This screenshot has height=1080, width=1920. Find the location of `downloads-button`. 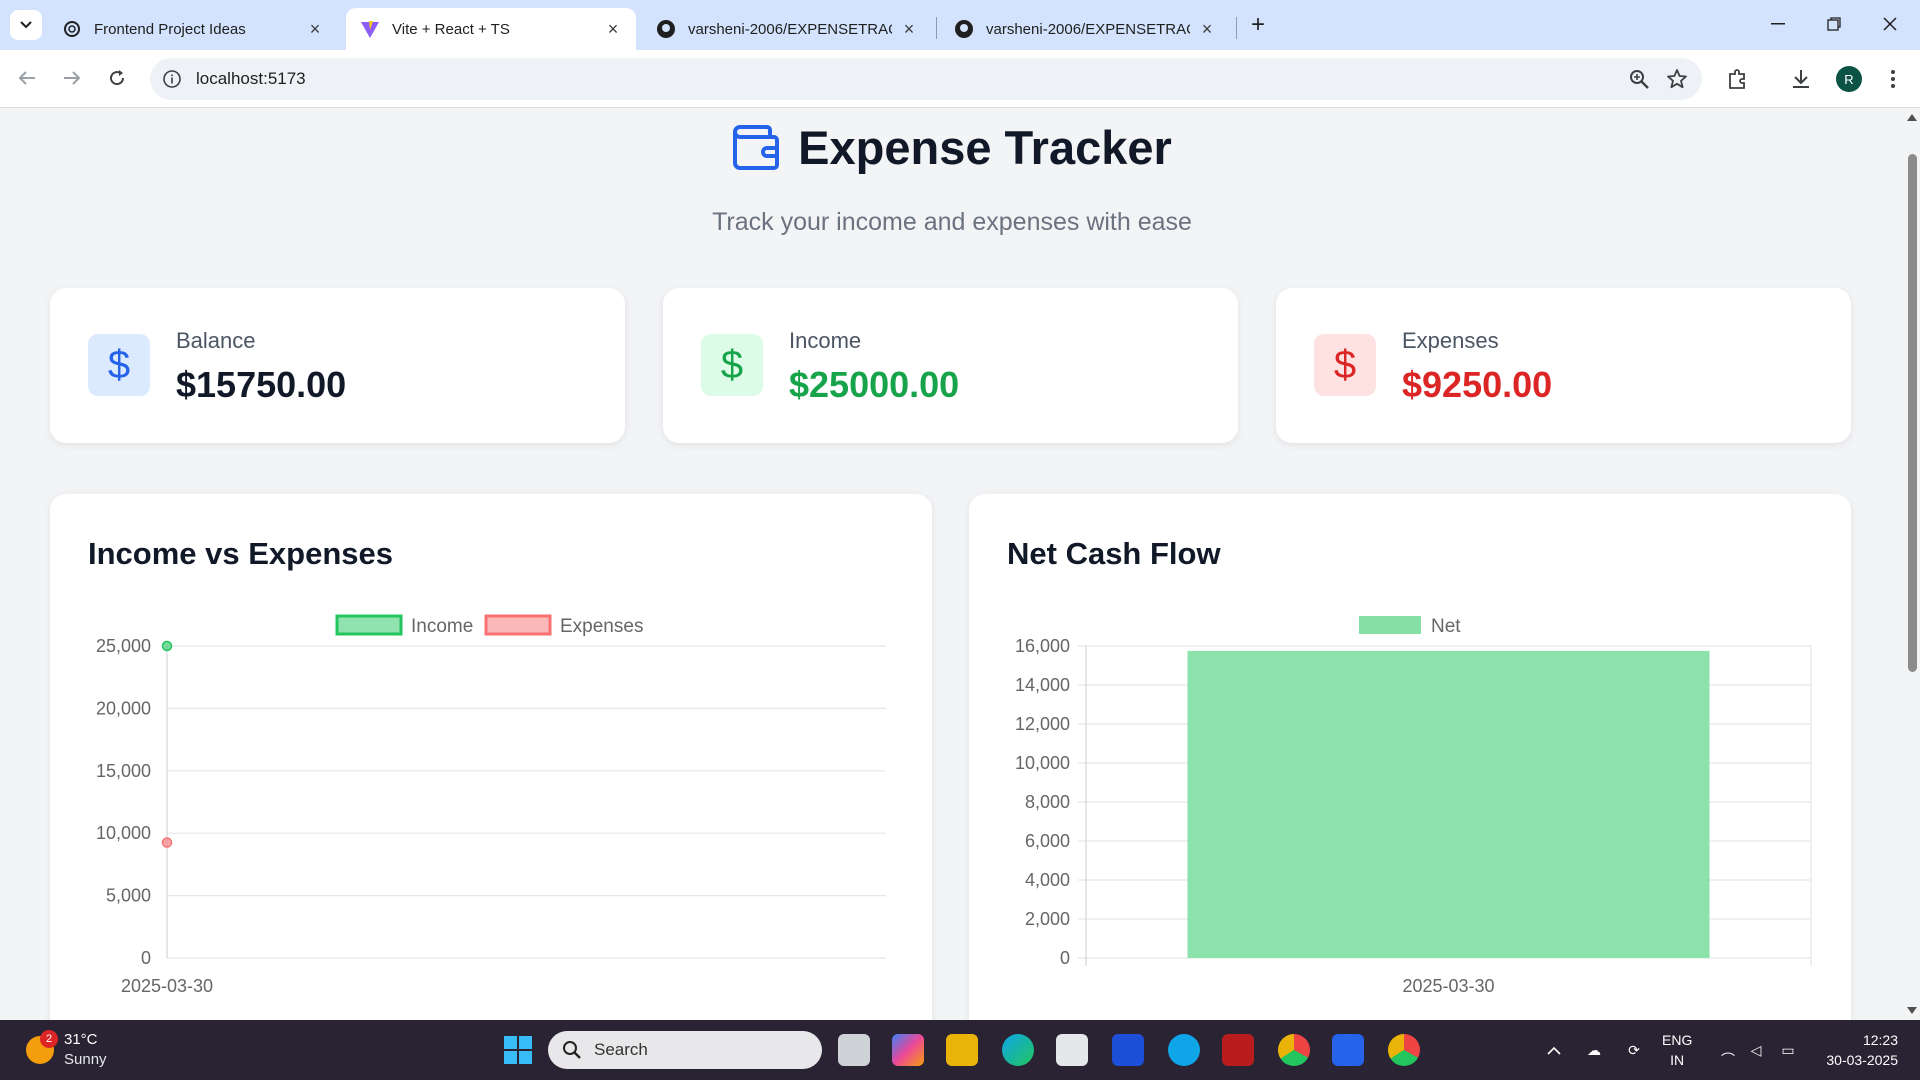

downloads-button is located at coordinates (1801, 79).